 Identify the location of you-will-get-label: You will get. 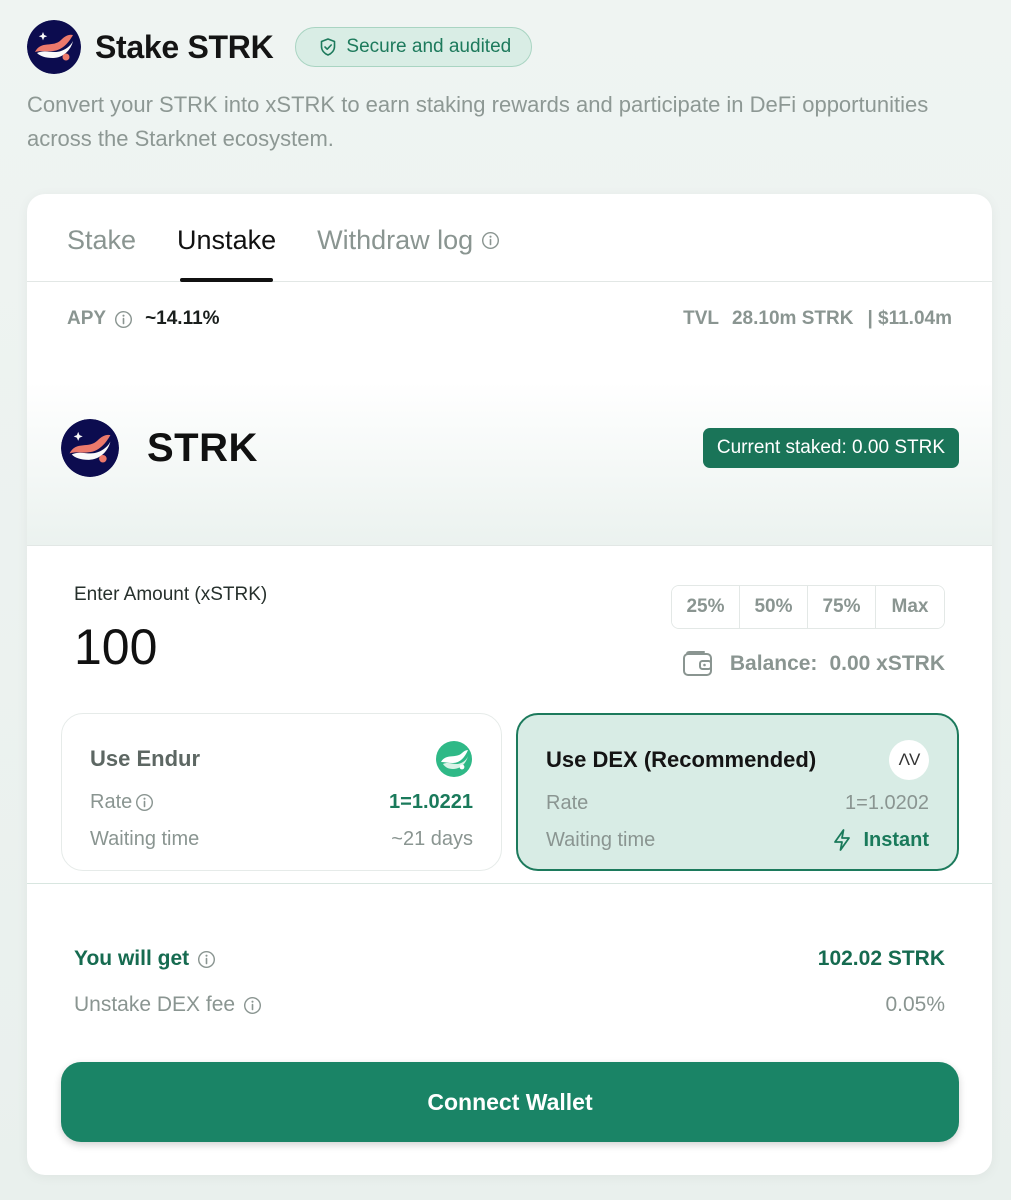
(132, 958).